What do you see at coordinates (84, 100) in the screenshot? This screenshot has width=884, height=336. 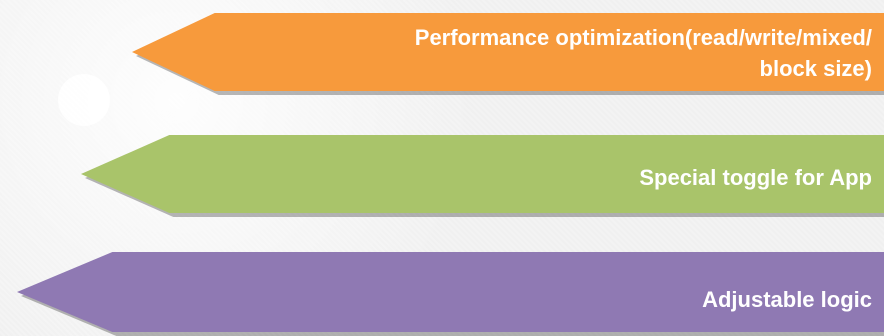 I see `background-decoration` at bounding box center [84, 100].